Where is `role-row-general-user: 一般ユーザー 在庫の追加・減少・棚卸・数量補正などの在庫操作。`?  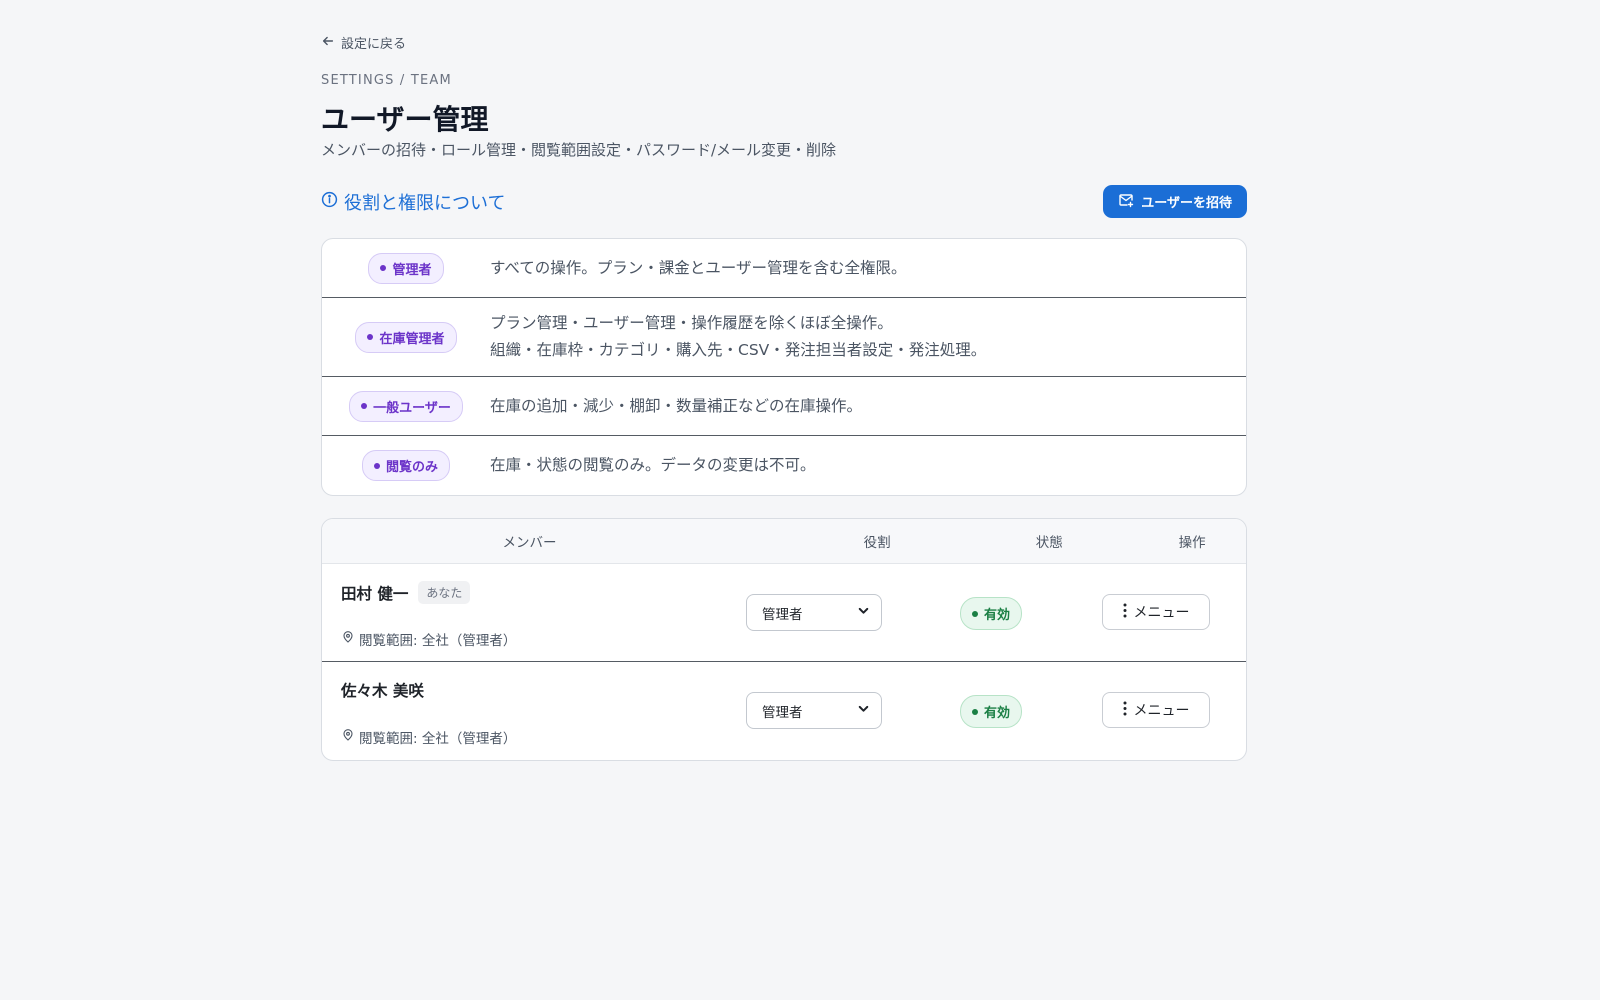 role-row-general-user: 一般ユーザー 在庫の追加・減少・棚卸・数量補正などの在庫操作。 is located at coordinates (784, 406).